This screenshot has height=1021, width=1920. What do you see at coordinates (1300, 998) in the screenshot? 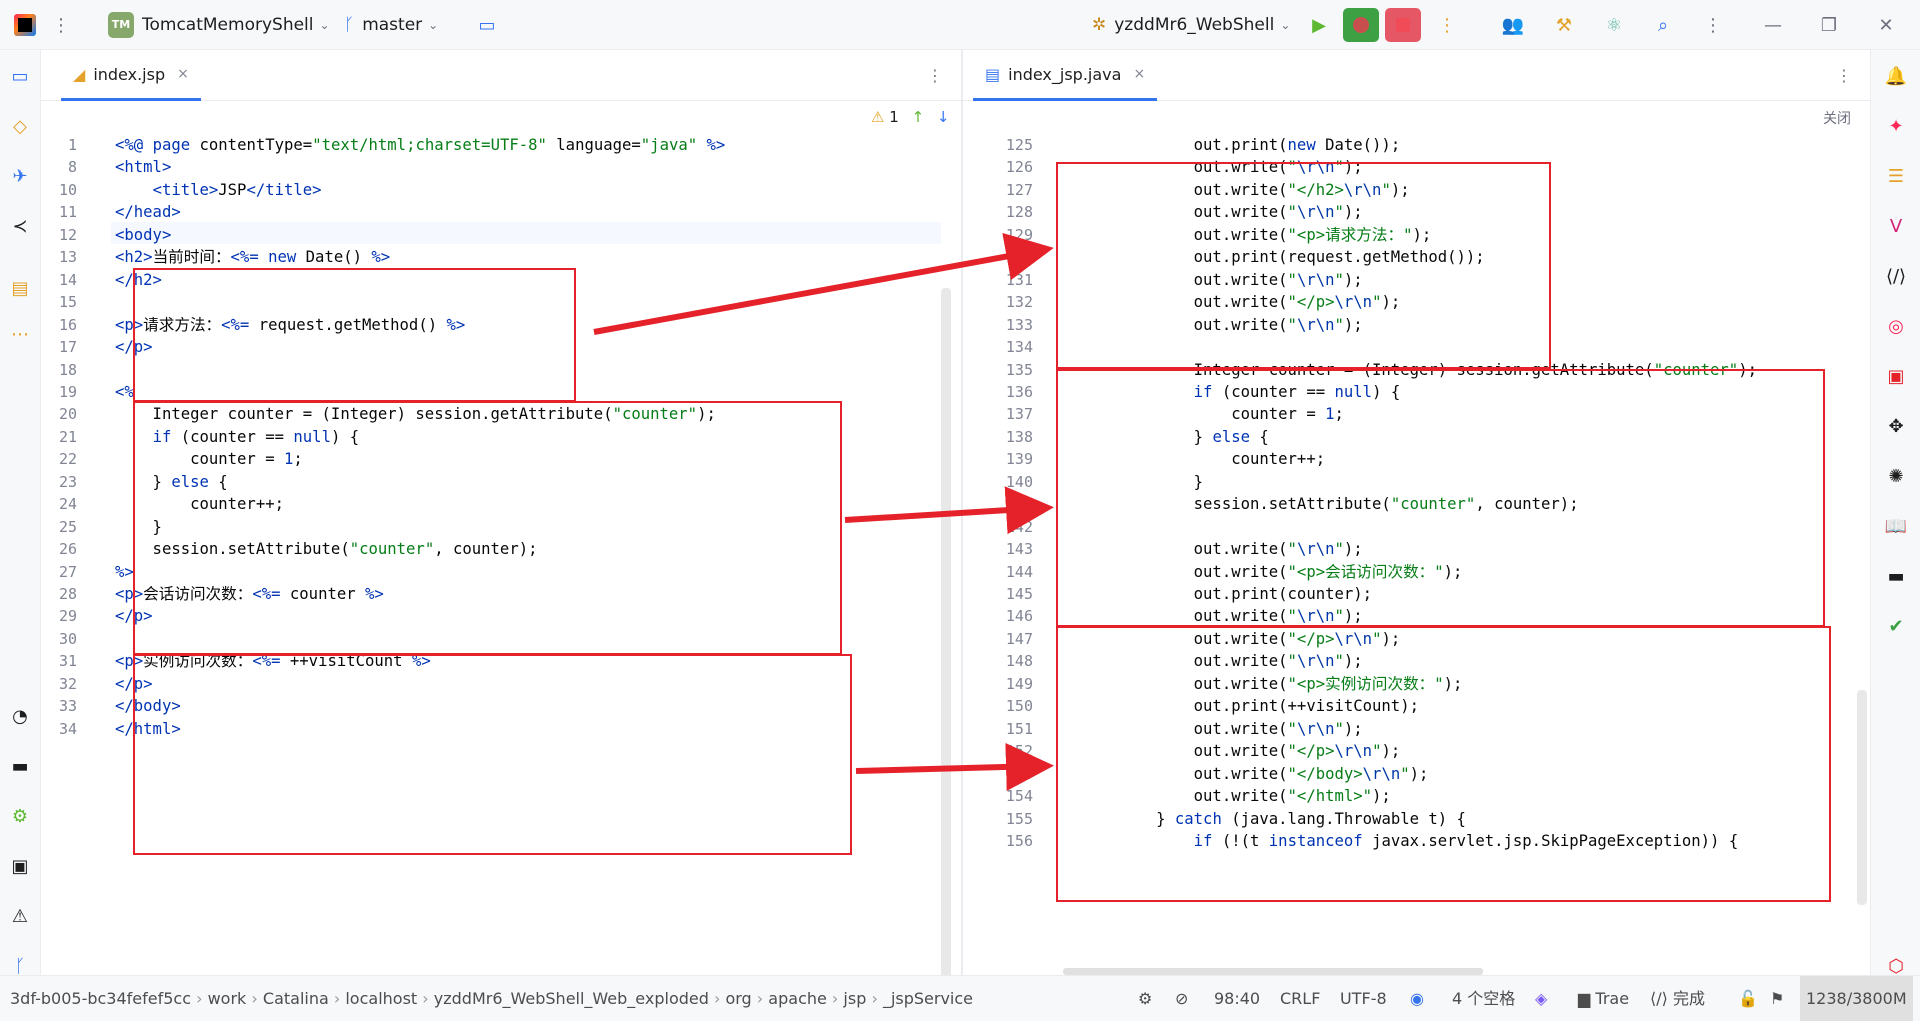
I see `line-ending: CRLF` at bounding box center [1300, 998].